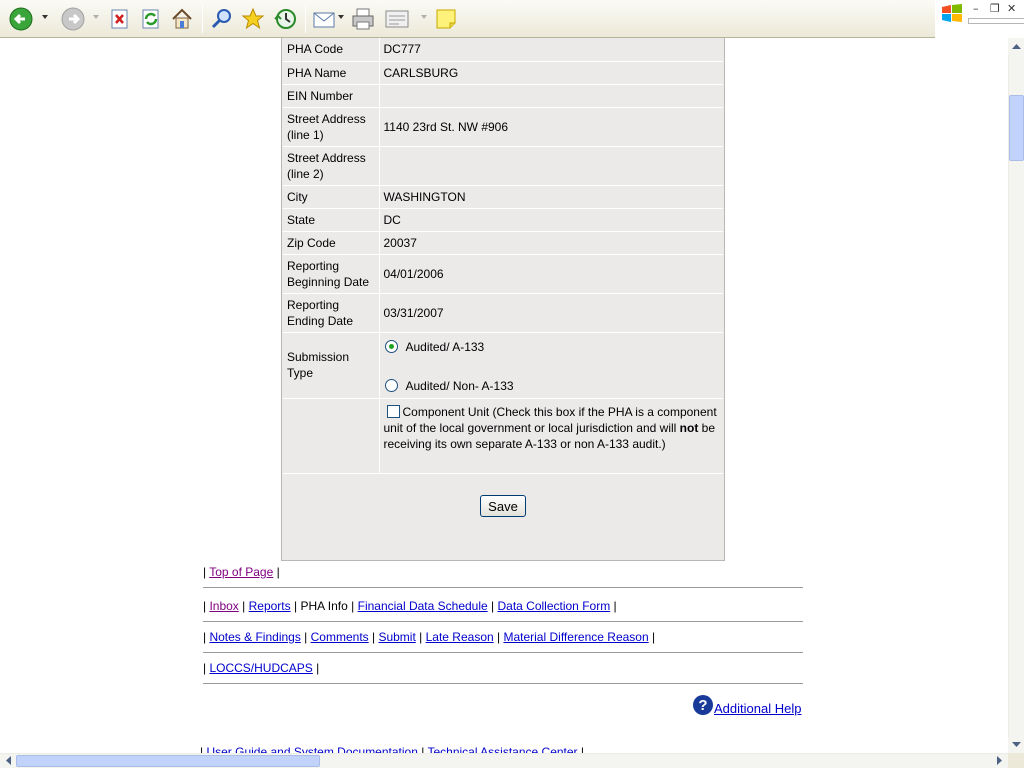 The width and height of the screenshot is (1024, 768). I want to click on address-bar-fragment, so click(996, 21).